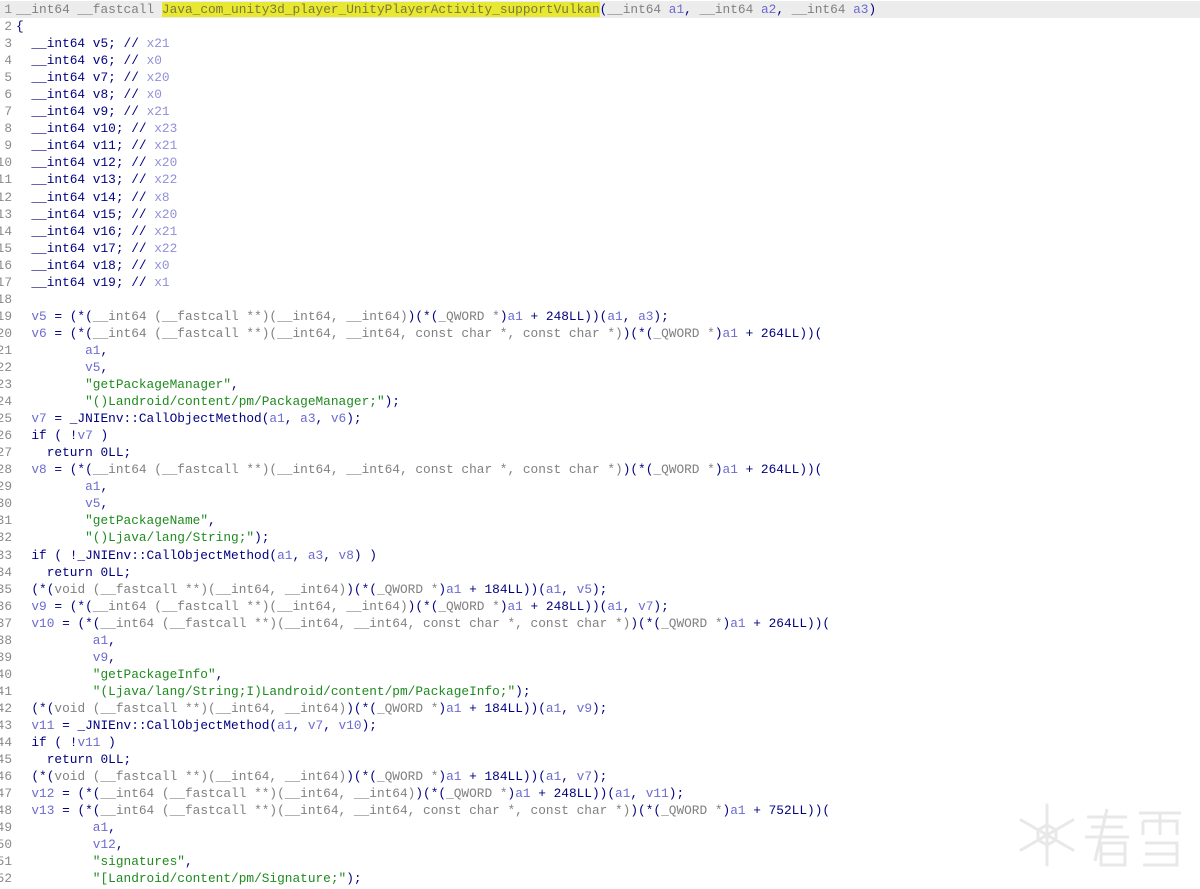  What do you see at coordinates (600, 503) in the screenshot?
I see `code-line: 30 v5,` at bounding box center [600, 503].